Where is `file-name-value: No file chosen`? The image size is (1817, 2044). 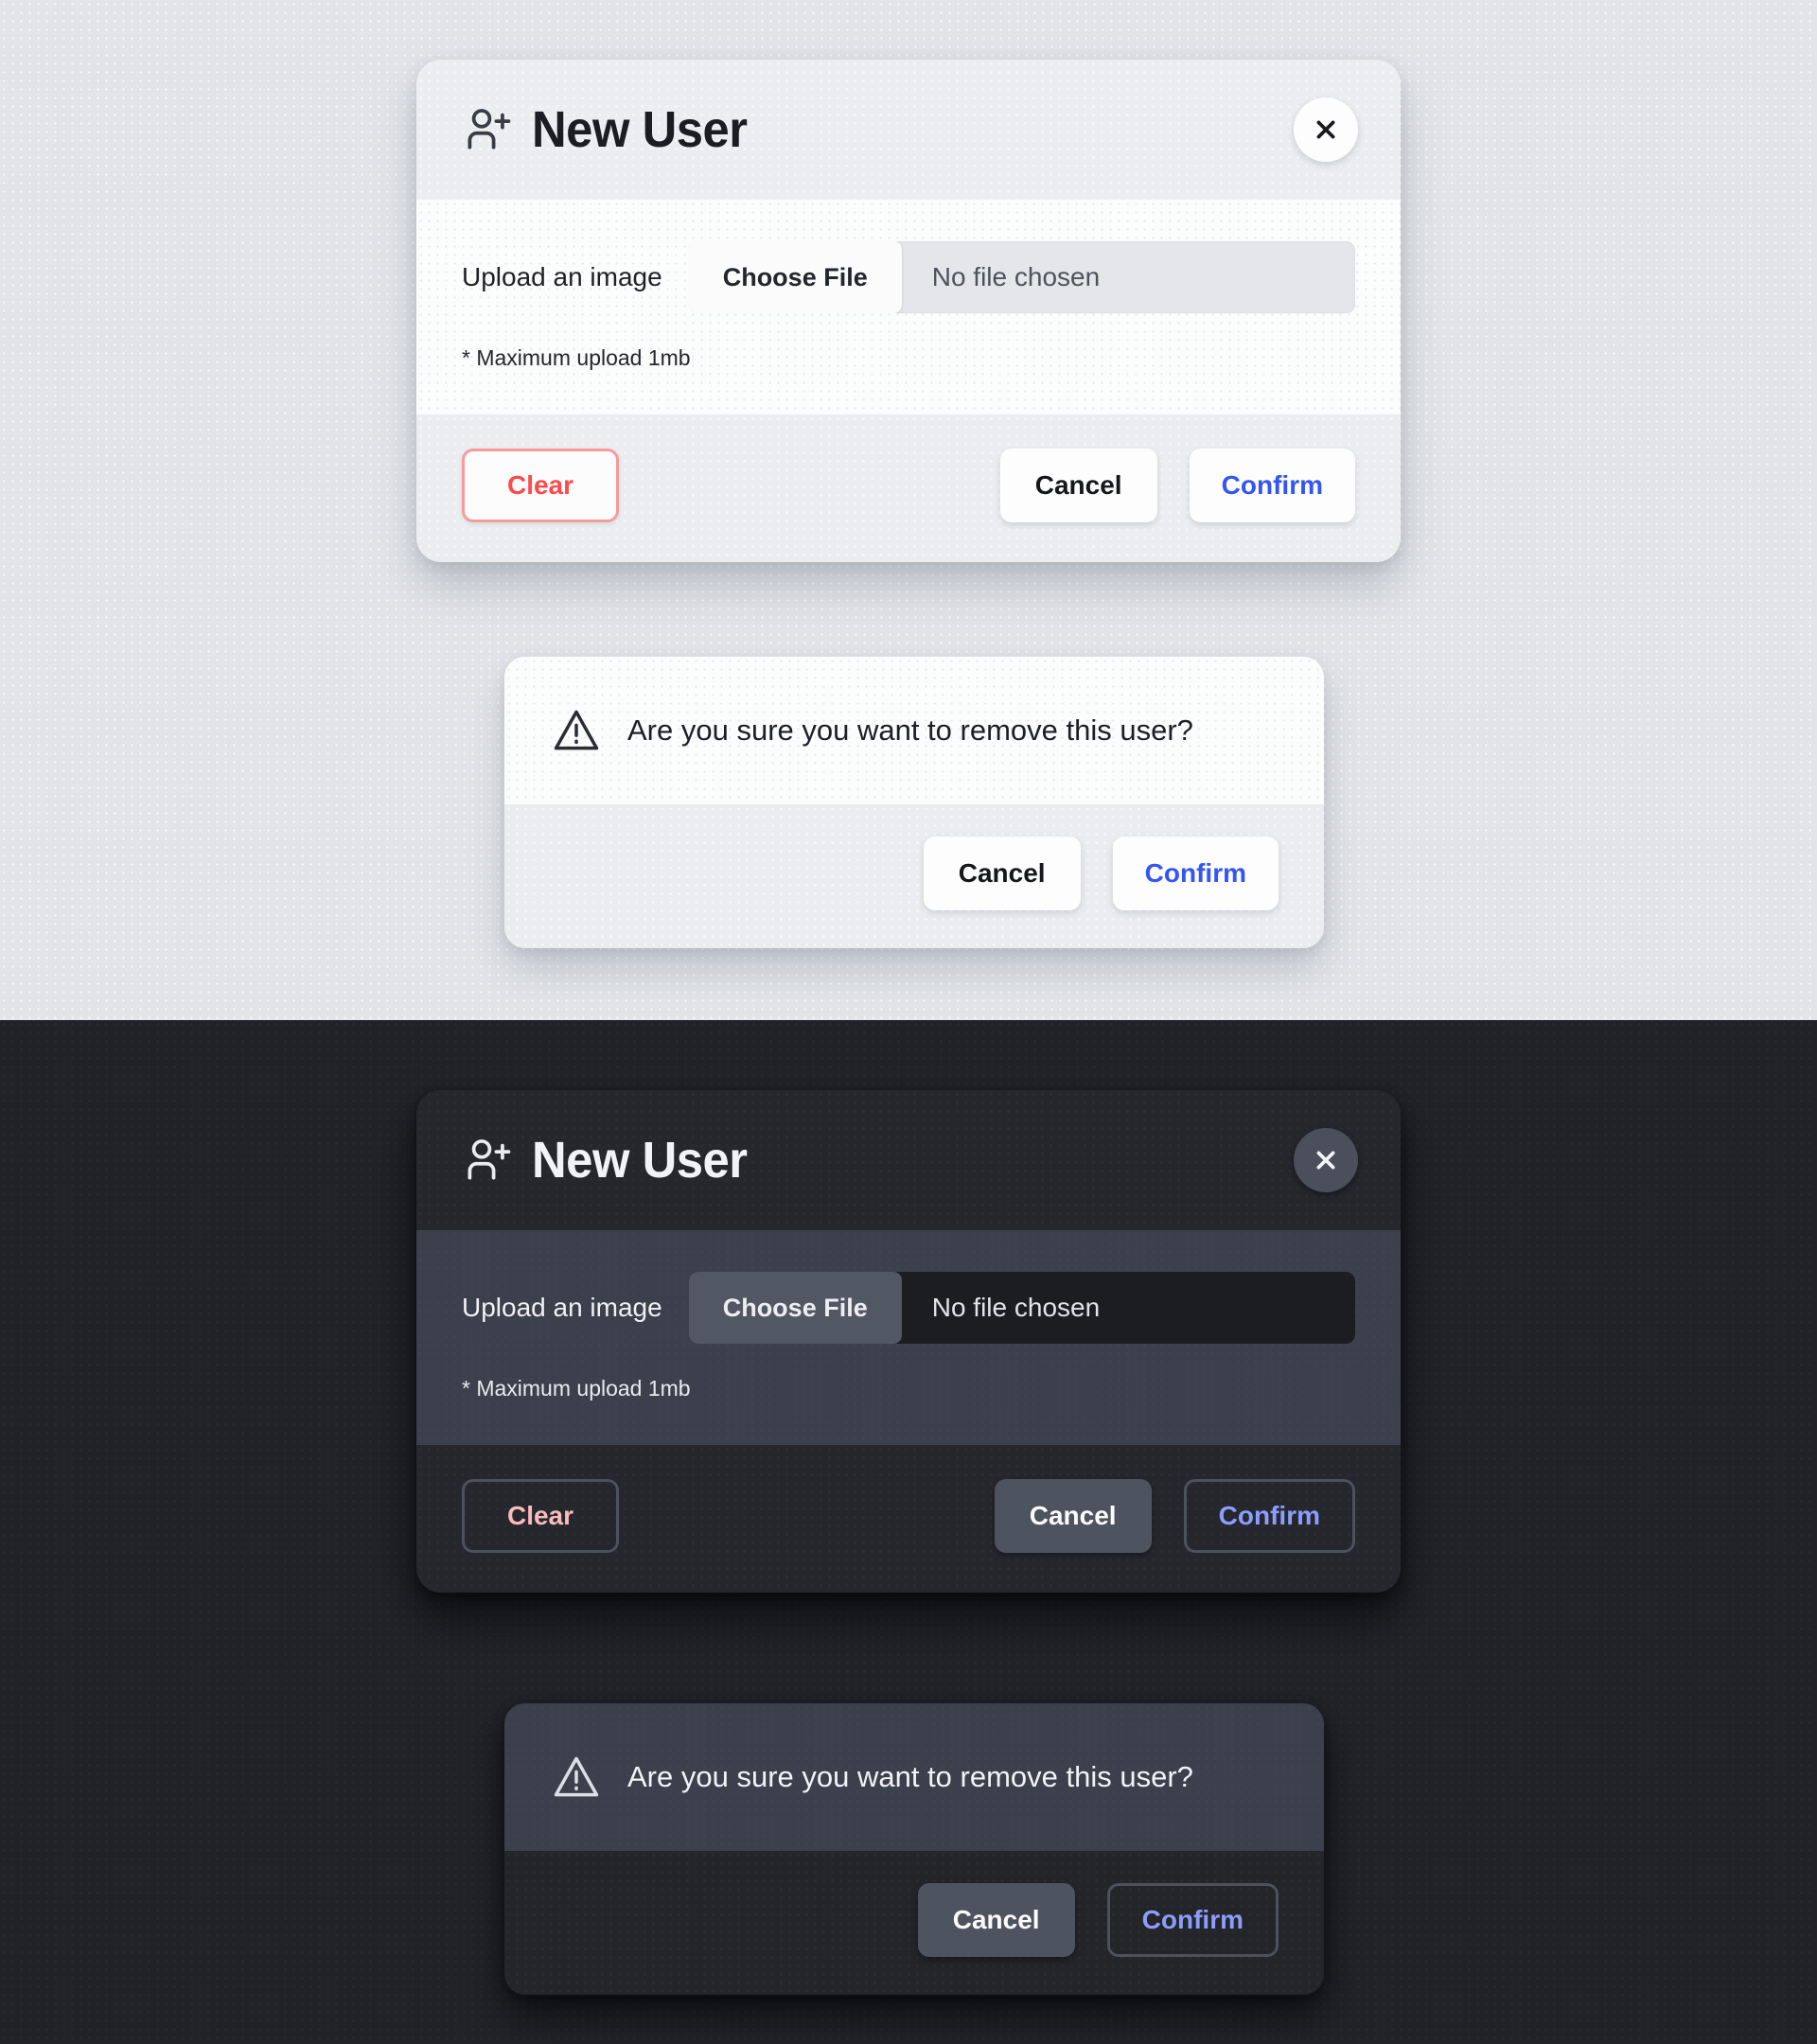 file-name-value: No file chosen is located at coordinates (1016, 276).